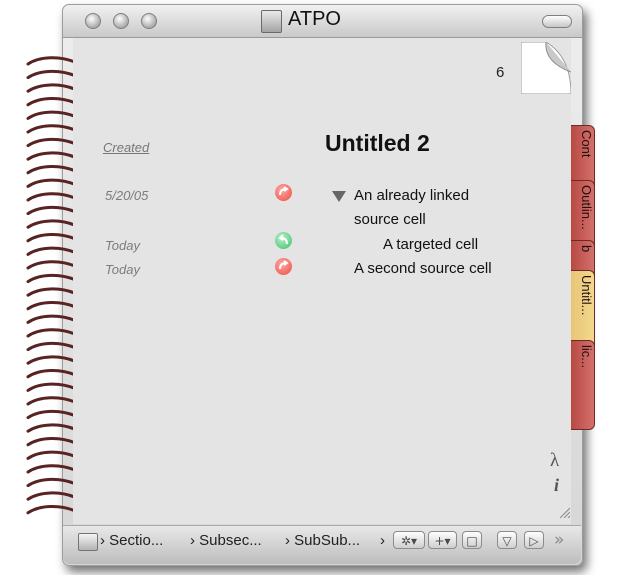 This screenshot has height=575, width=627. What do you see at coordinates (411, 195) in the screenshot?
I see `outline-cell-text: An already linked` at bounding box center [411, 195].